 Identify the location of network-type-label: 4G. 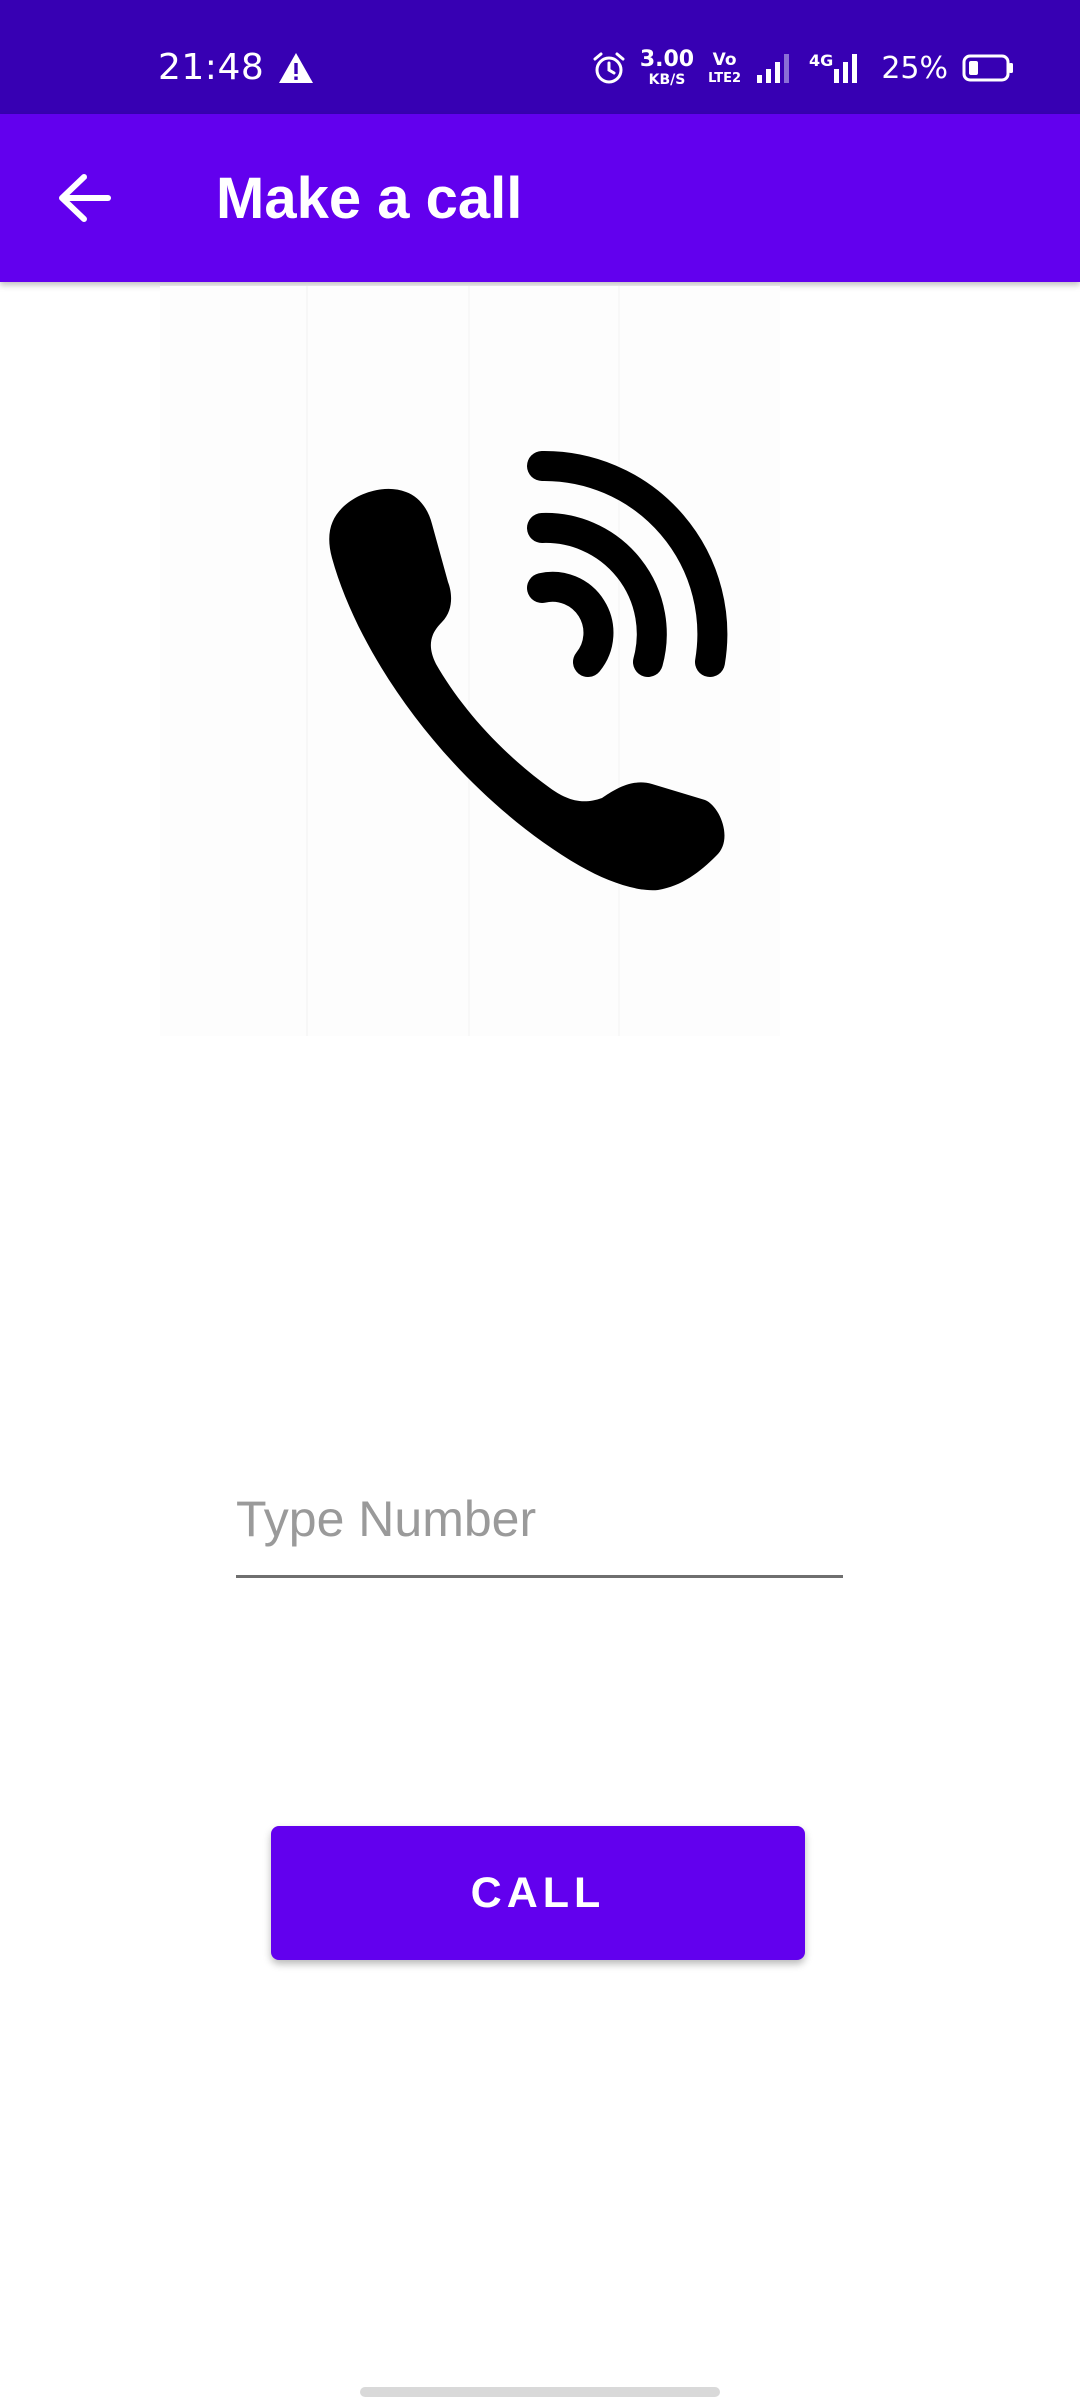
(821, 60).